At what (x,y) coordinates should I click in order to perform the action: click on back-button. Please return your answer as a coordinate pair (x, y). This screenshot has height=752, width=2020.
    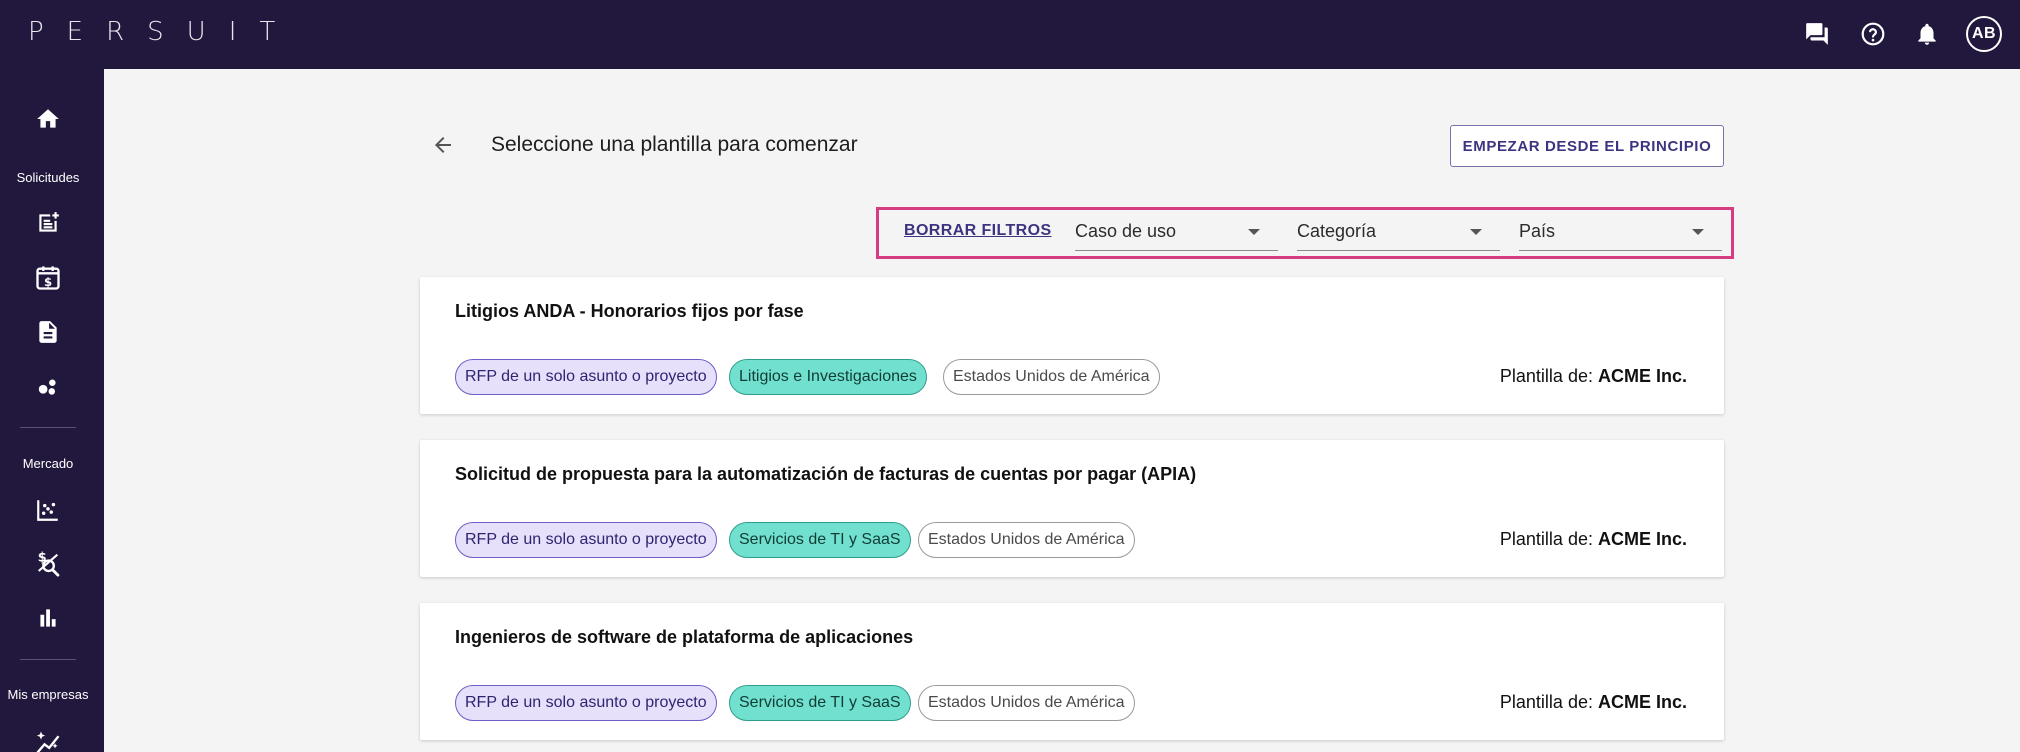
    Looking at the image, I should click on (443, 145).